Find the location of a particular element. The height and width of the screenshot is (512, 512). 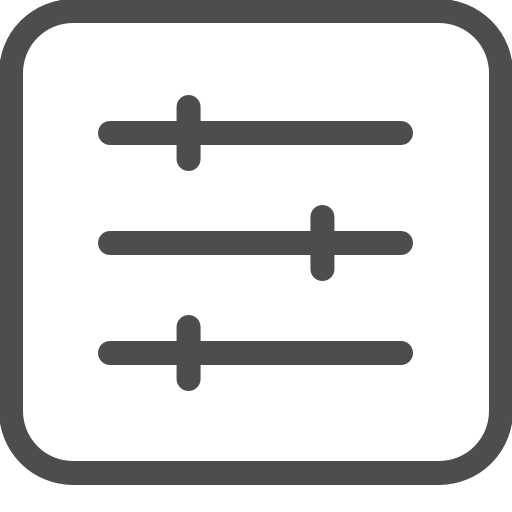

slider-top is located at coordinates (255, 133).